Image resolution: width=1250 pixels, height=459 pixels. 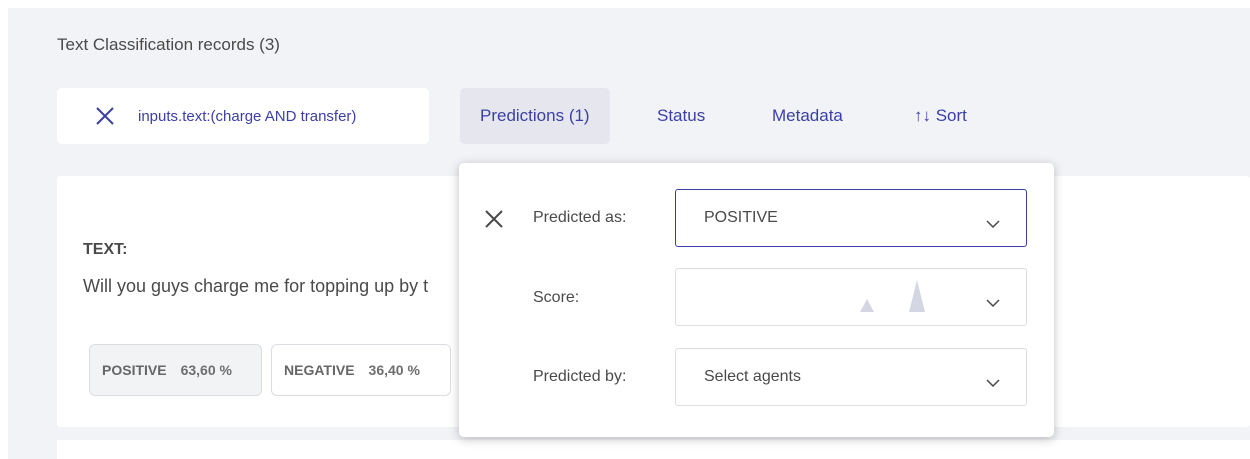 What do you see at coordinates (851, 377) in the screenshot?
I see `predicted-by-select: Select agents` at bounding box center [851, 377].